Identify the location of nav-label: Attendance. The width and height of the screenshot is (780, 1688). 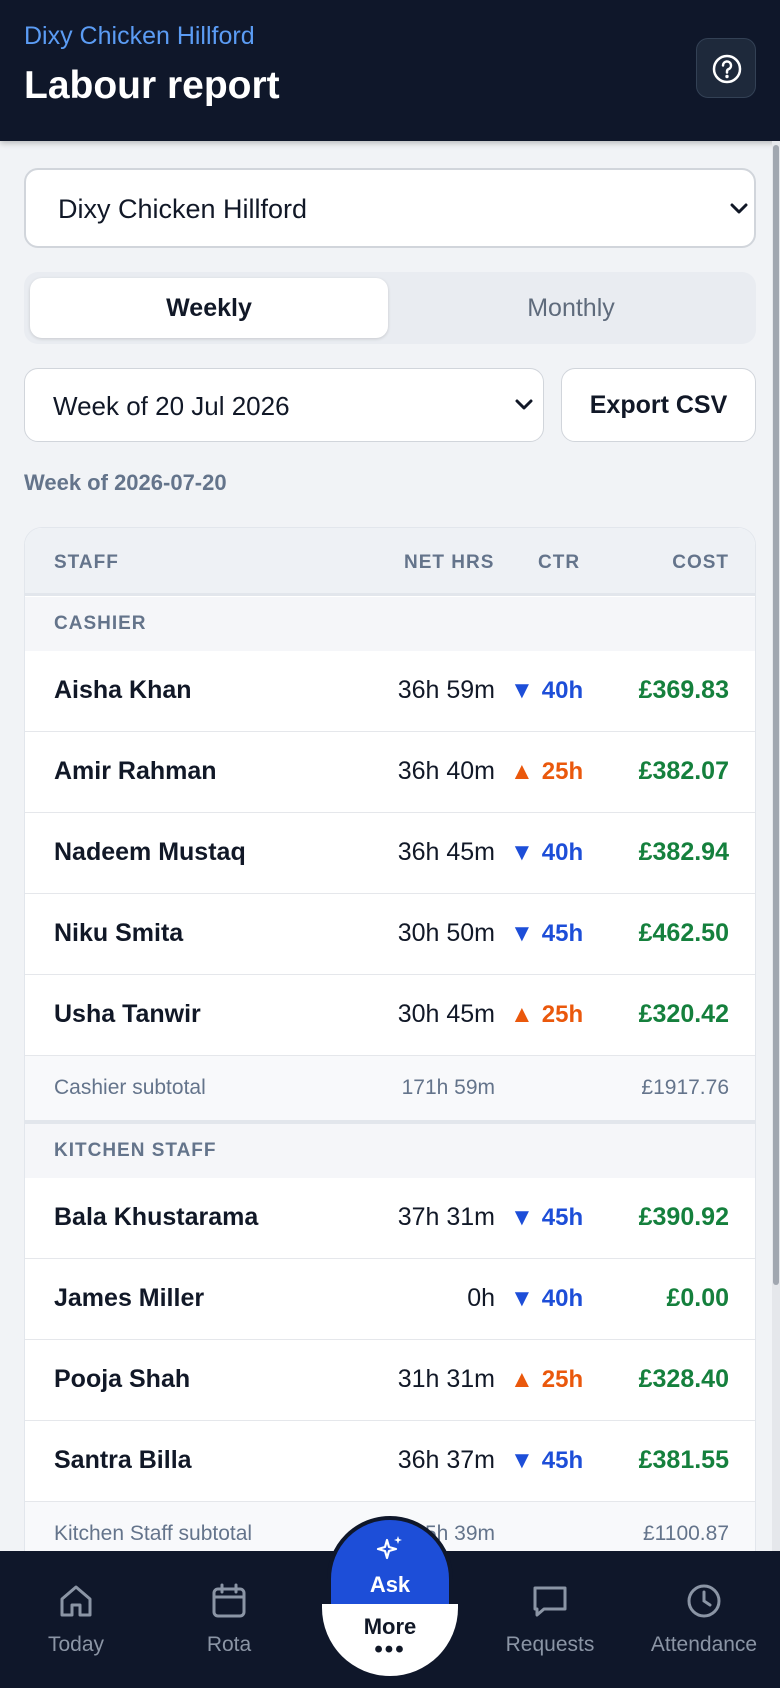
(704, 1644).